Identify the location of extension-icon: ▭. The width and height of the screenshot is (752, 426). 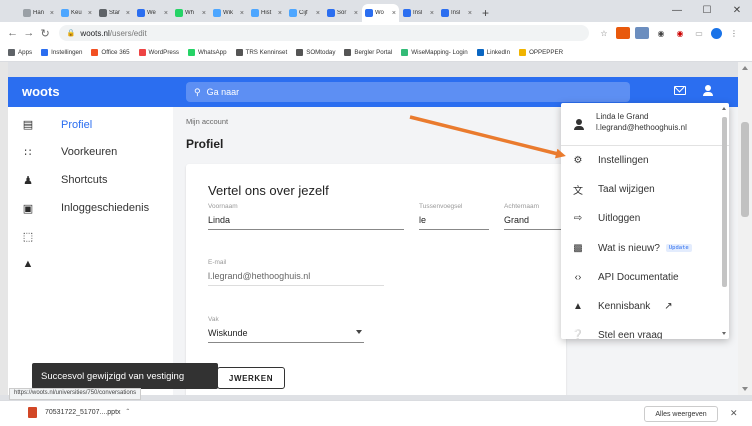
(699, 33).